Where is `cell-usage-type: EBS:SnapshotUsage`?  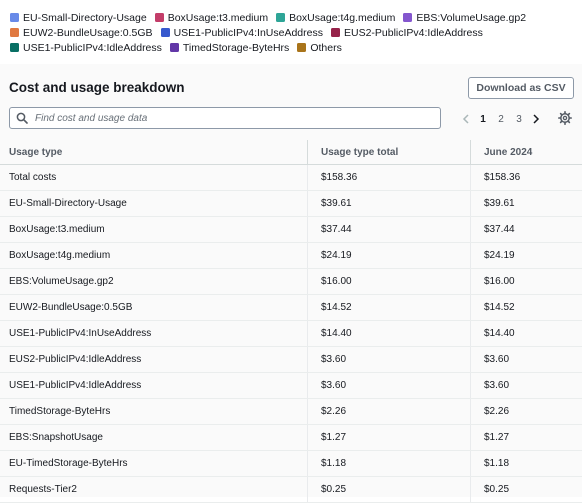
cell-usage-type: EBS:SnapshotUsage is located at coordinates (56, 437).